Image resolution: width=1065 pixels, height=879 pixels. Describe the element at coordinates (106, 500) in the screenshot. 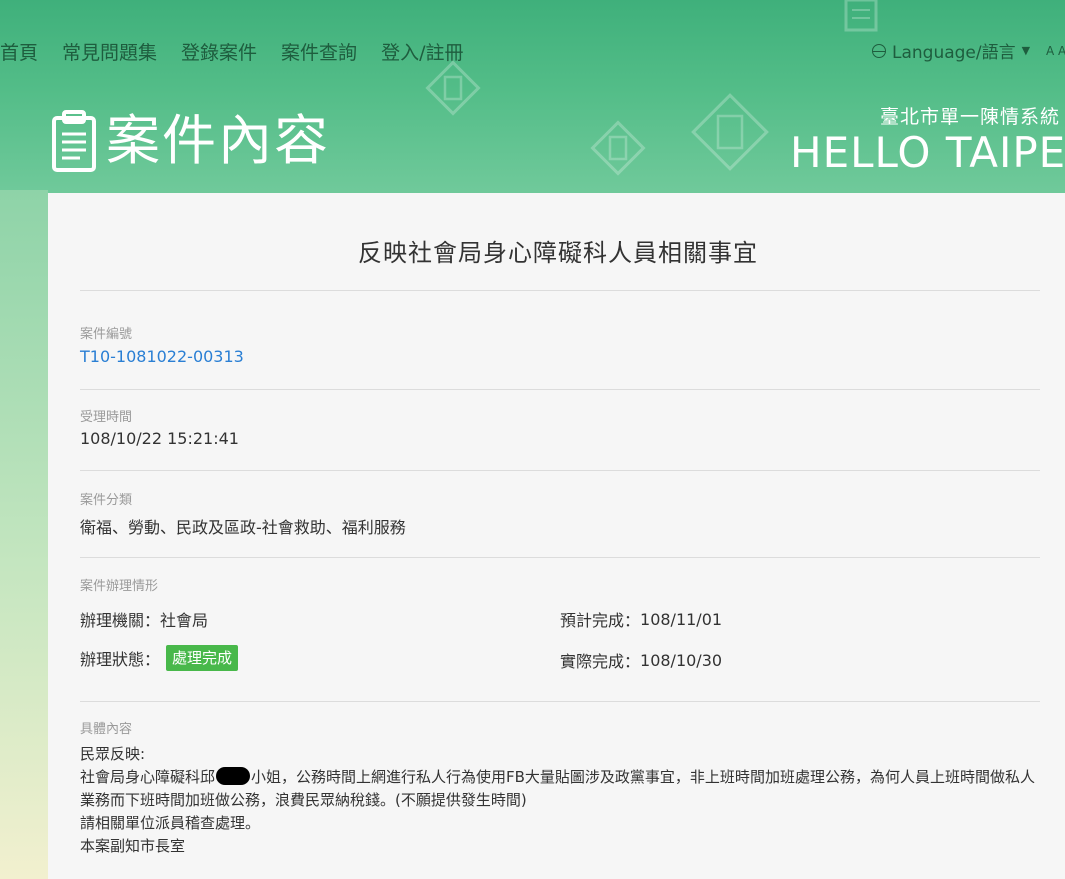

I see `category-label: 案件分類` at that location.